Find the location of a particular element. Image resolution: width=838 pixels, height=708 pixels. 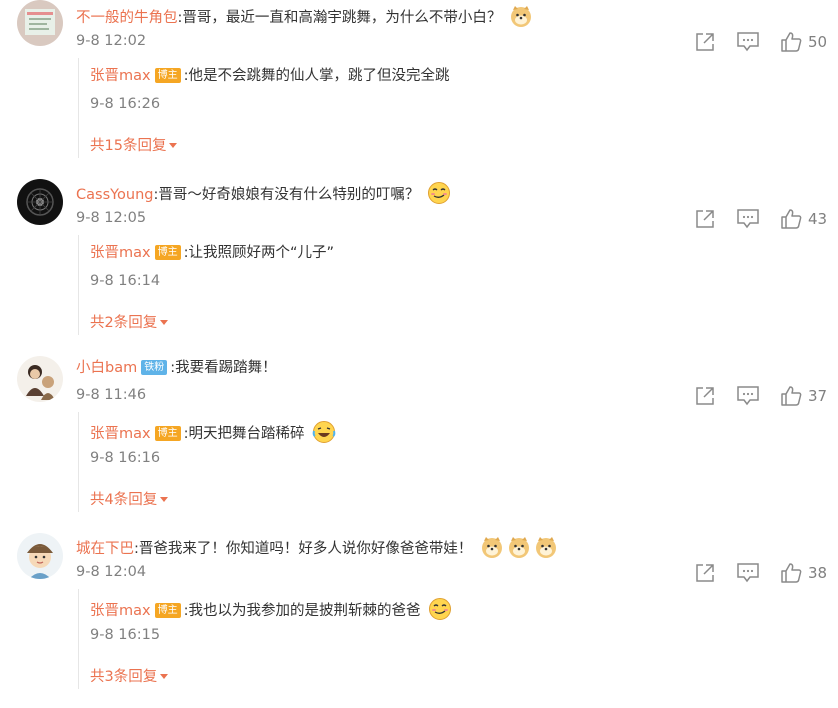

reply-line: 张晋max 博主:我也以为我参加的是披荆斩棘的爸爸 is located at coordinates (271, 609).